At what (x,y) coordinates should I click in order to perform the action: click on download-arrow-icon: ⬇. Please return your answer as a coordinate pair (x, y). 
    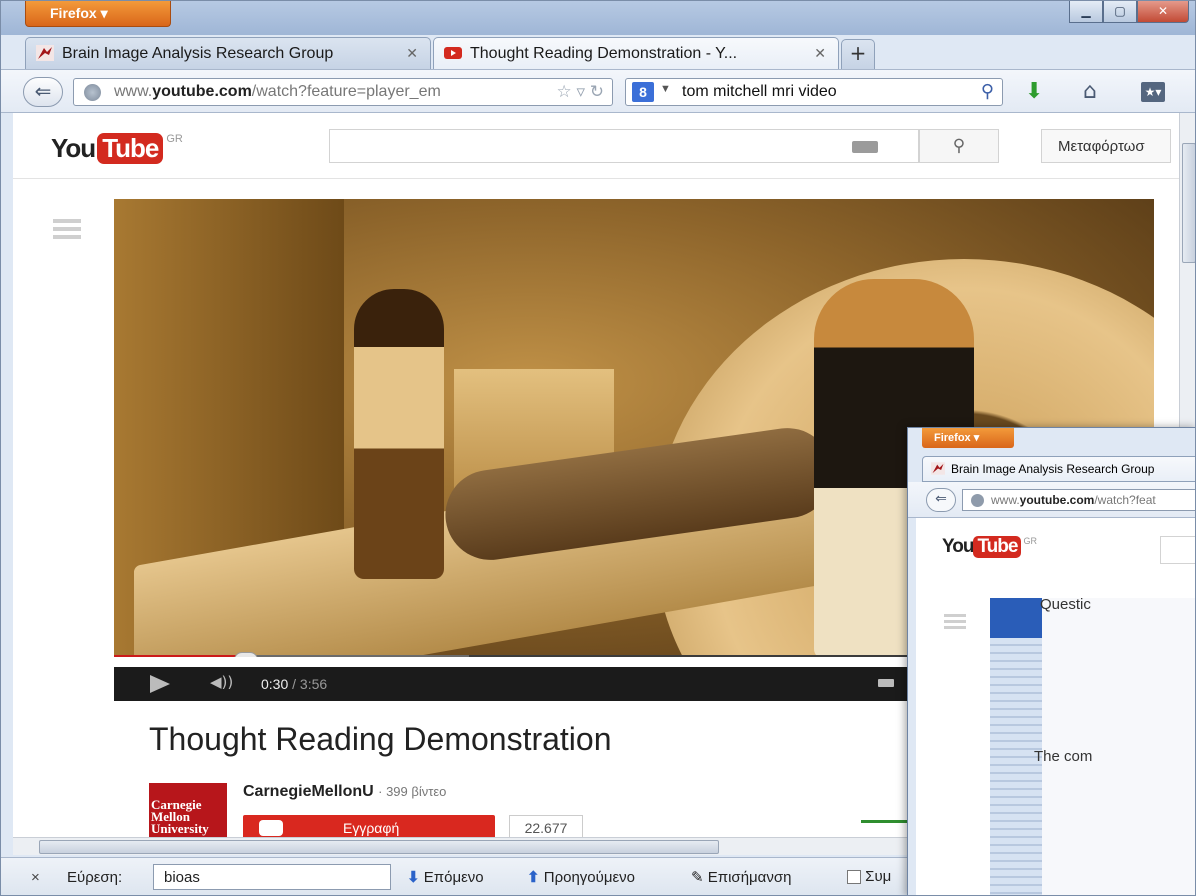
    Looking at the image, I should click on (1034, 91).